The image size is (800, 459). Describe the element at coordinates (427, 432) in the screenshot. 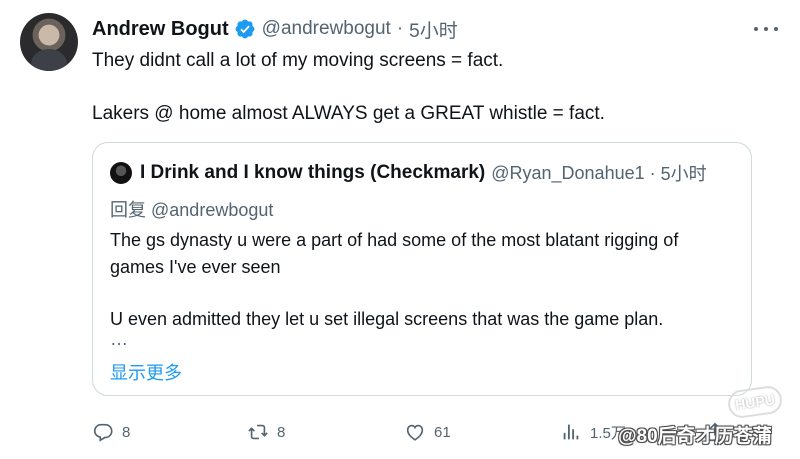

I see `like-button: 61` at that location.